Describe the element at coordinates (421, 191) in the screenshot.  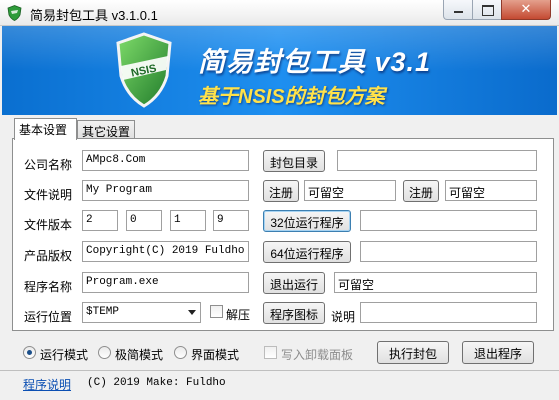
I see `register-button-2: 注册` at that location.